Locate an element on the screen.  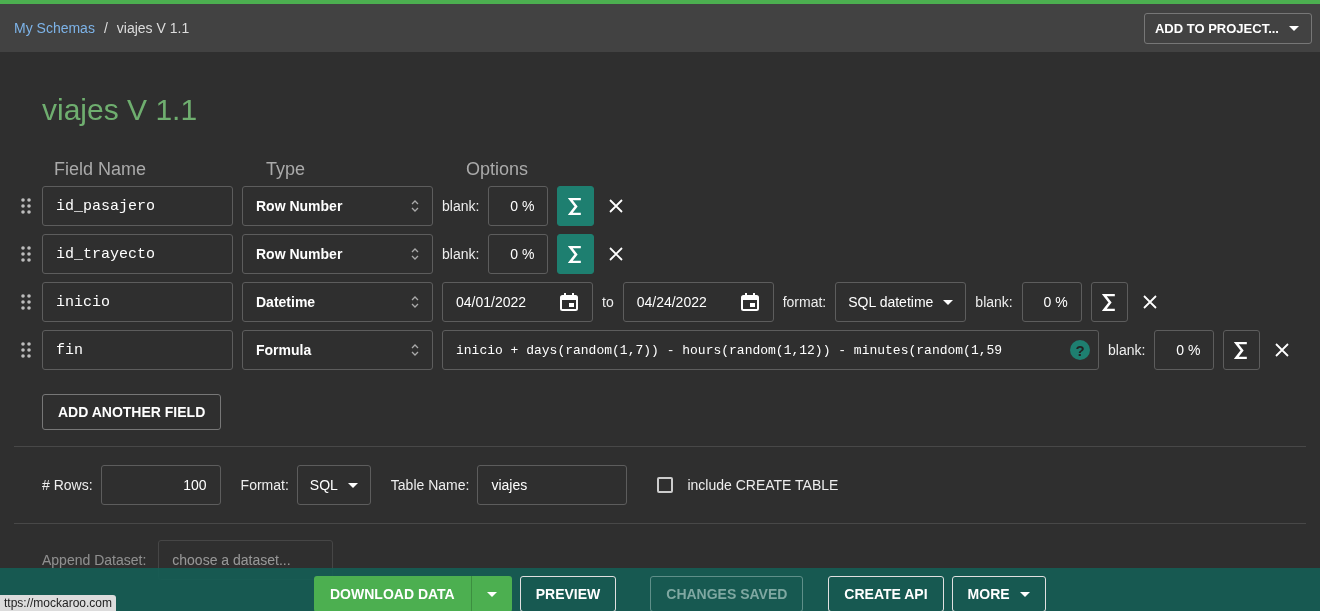
formula-input: inicio + days(random(1,7)) - hours(random(1,12)) - minutes(random(1,59 ? is located at coordinates (770, 350).